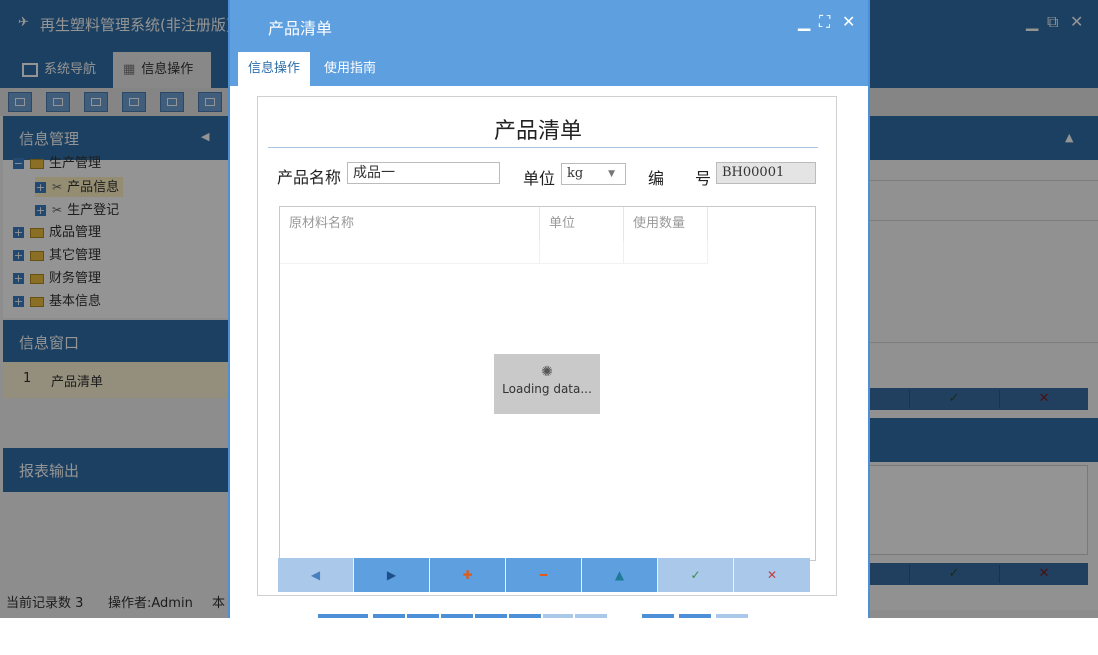 This screenshot has width=1098, height=655. I want to click on cancel-icon: ✕, so click(772, 575).